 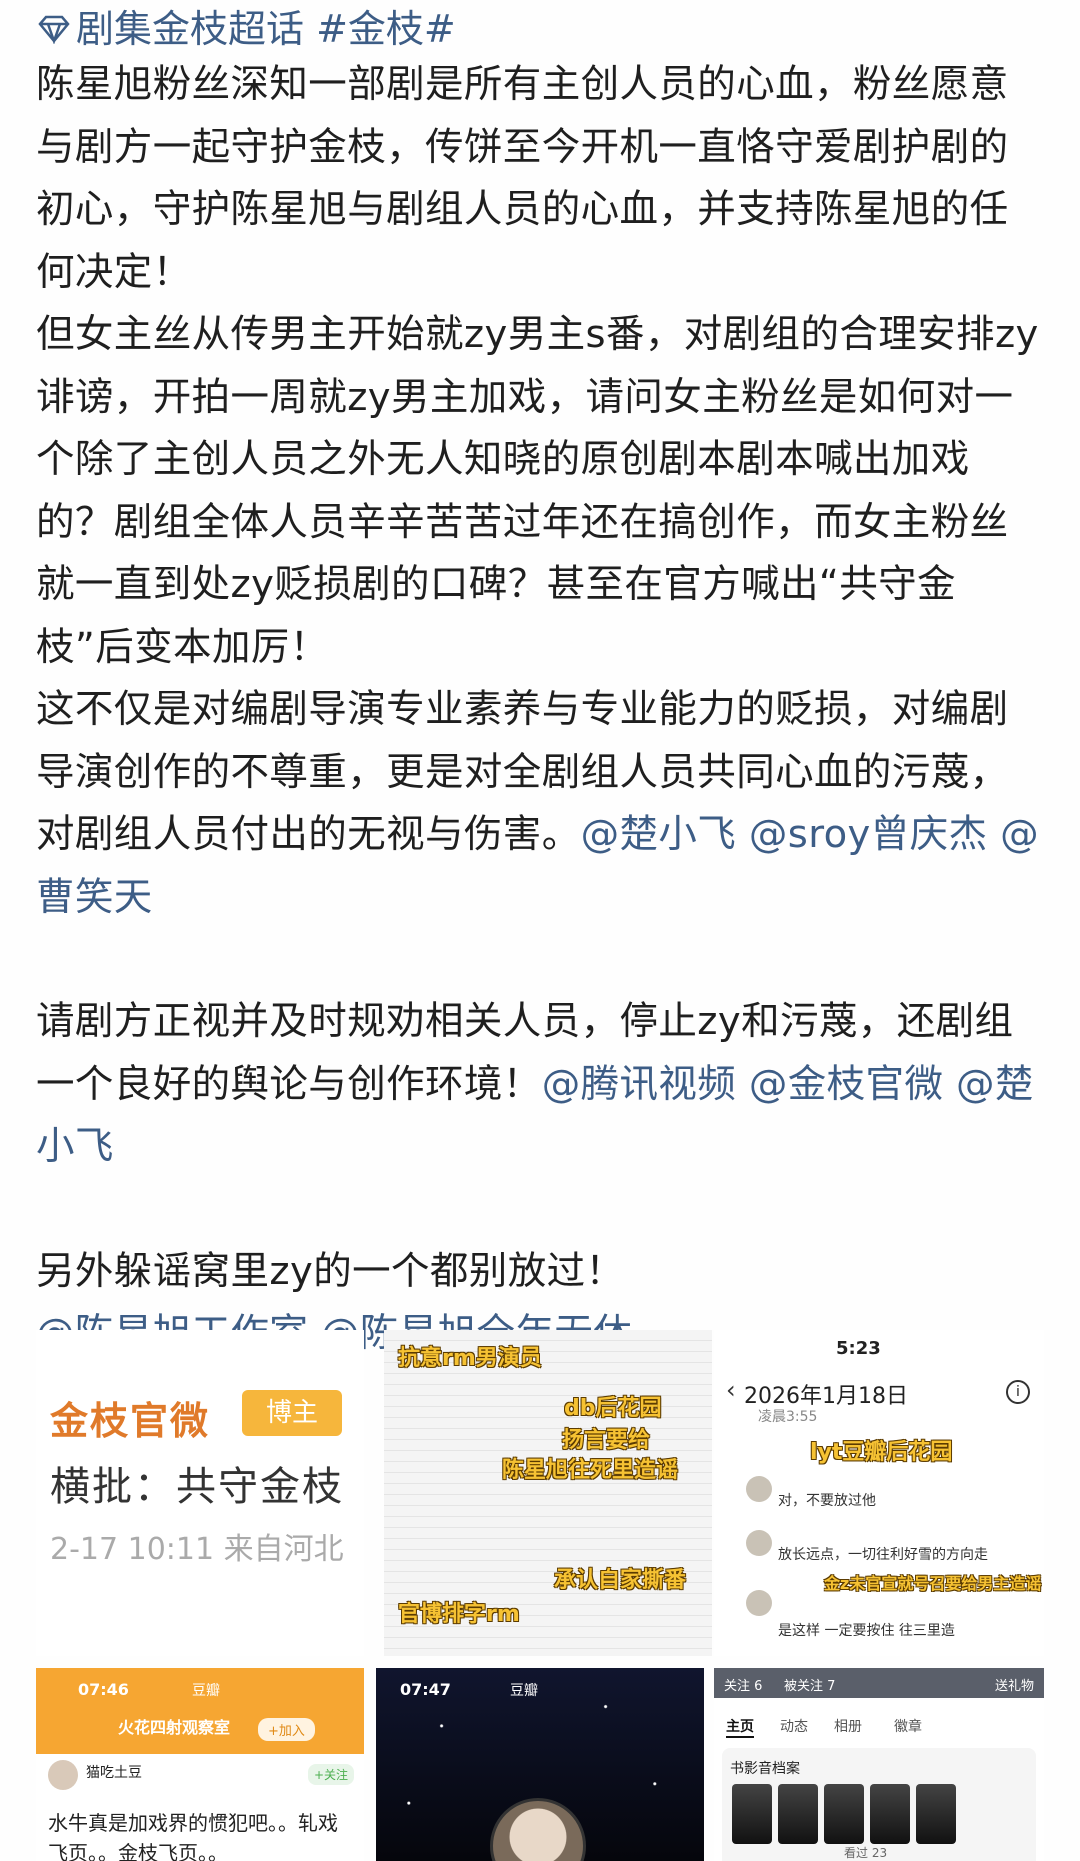 I want to click on profile-topbar: 关注 6 被关注 7 送礼物, so click(x=879, y=1683).